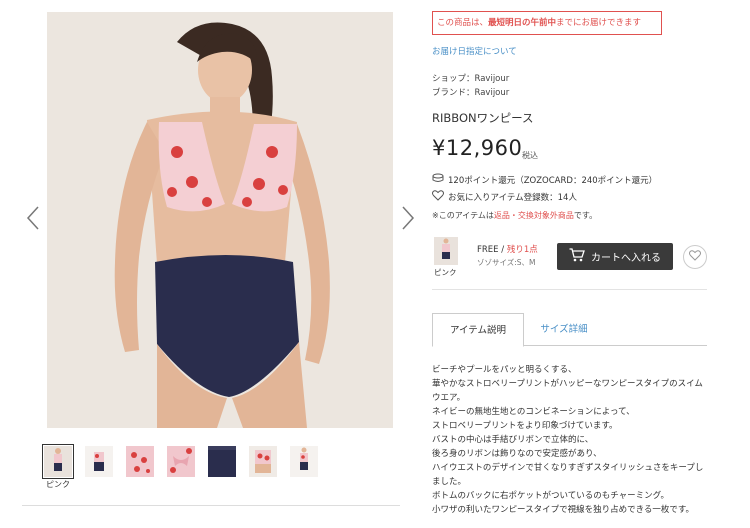 The width and height of the screenshot is (750, 528). I want to click on add-to-cart-label: カートへ入れる, so click(626, 258).